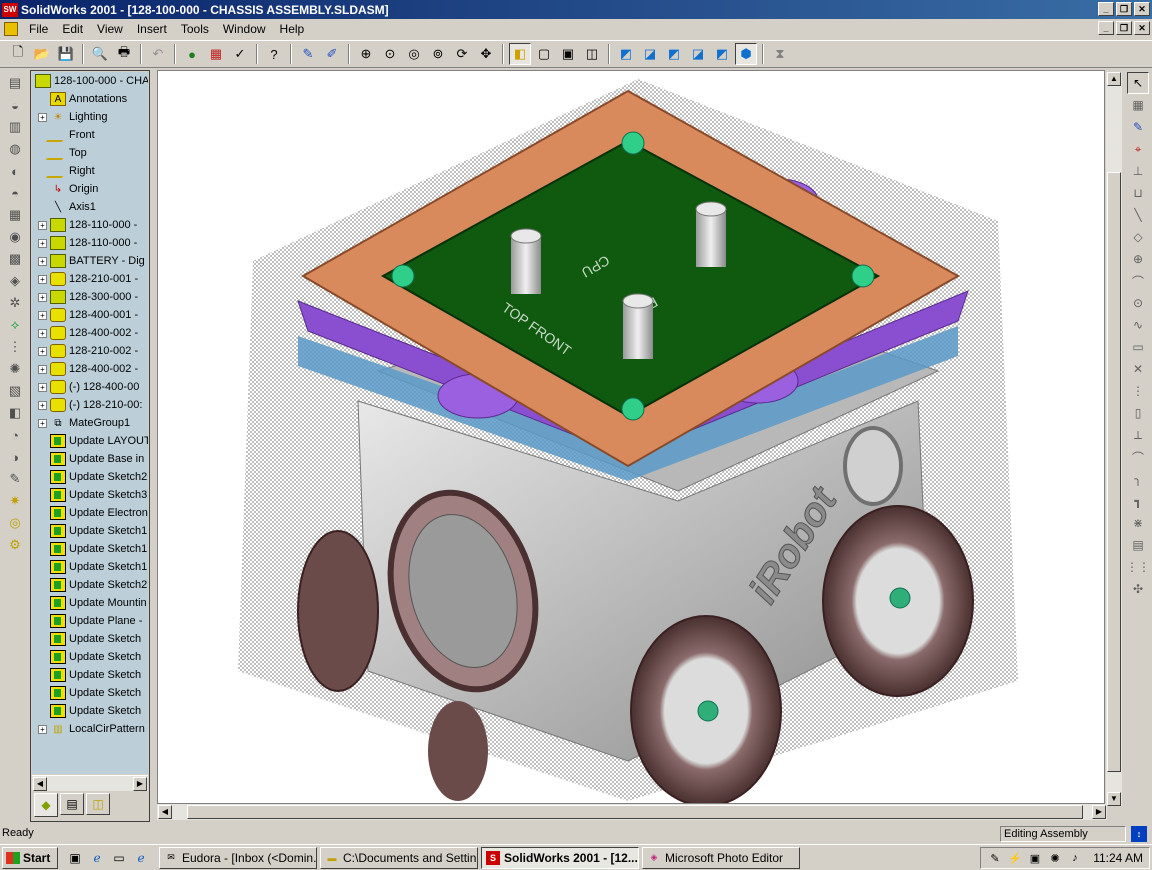 The height and width of the screenshot is (870, 1152). Describe the element at coordinates (1138, 193) in the screenshot. I see `relations-icon: ⊔` at that location.